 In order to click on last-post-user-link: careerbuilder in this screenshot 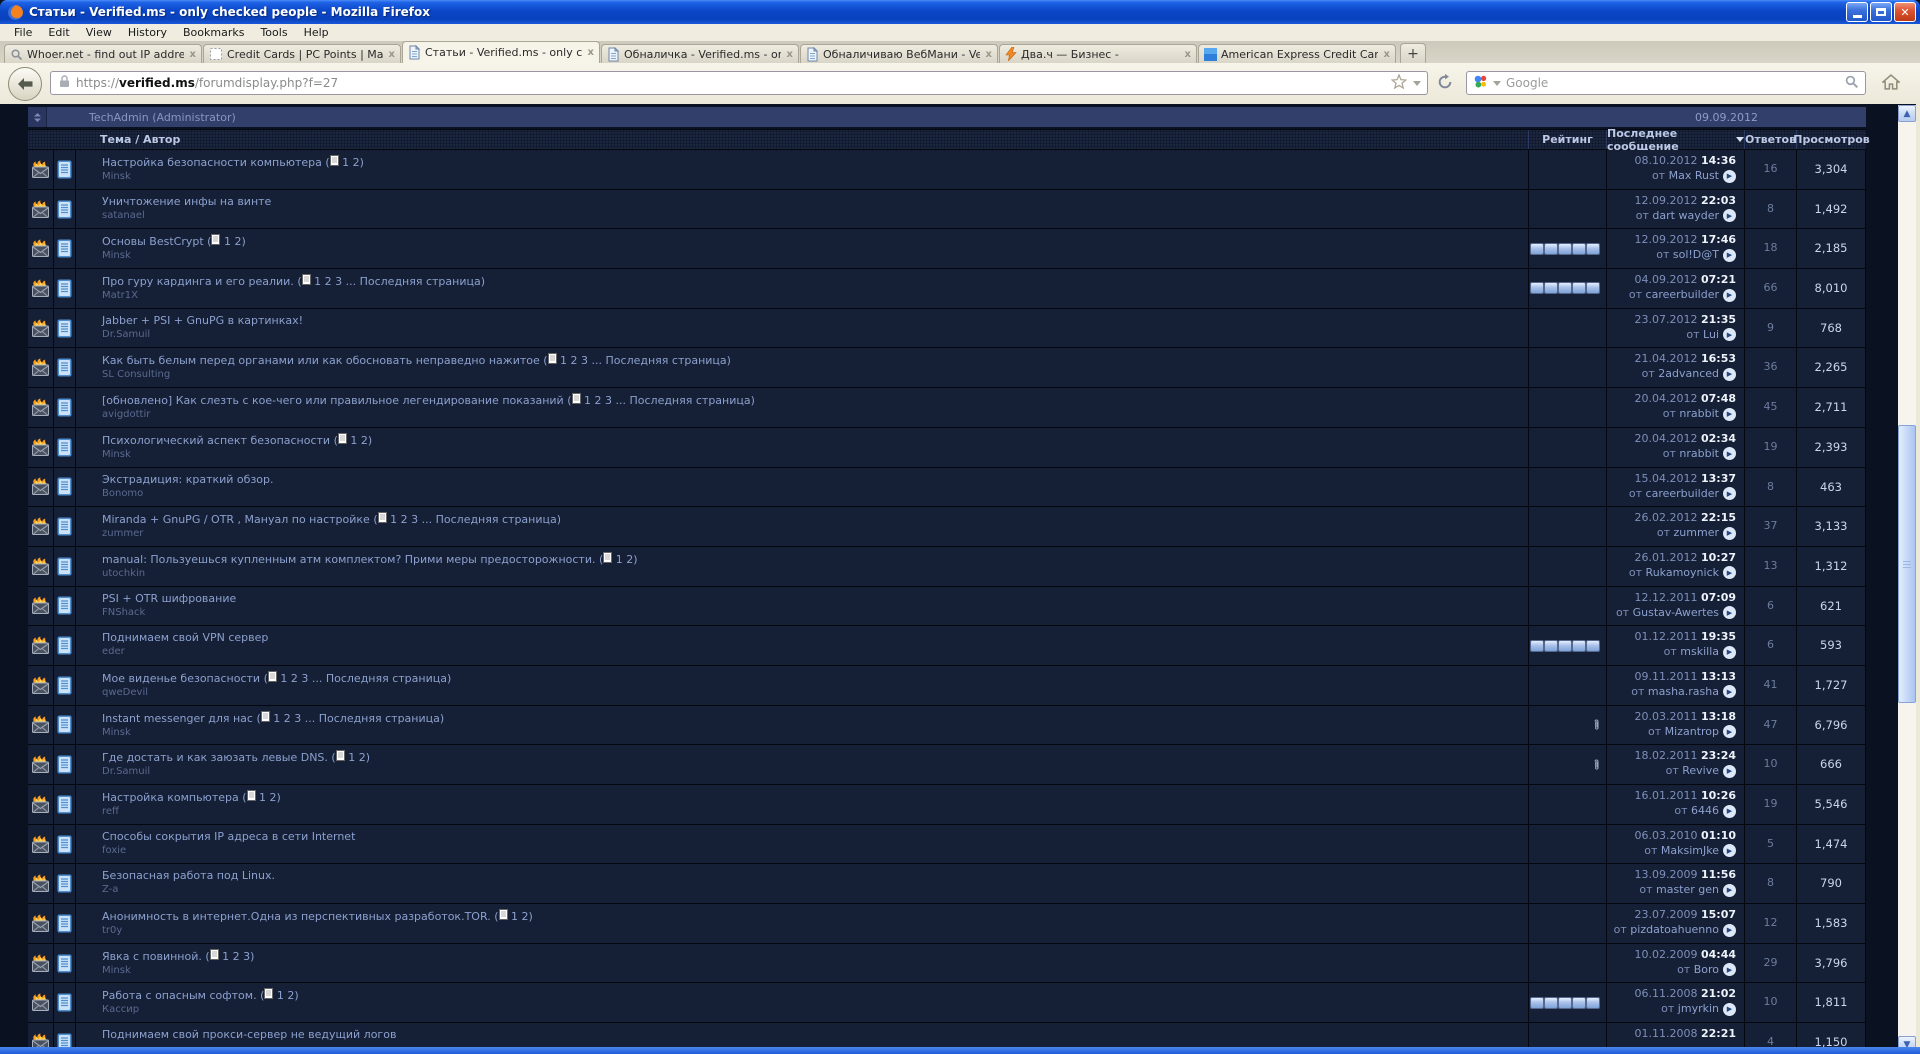, I will do `click(1682, 294)`.